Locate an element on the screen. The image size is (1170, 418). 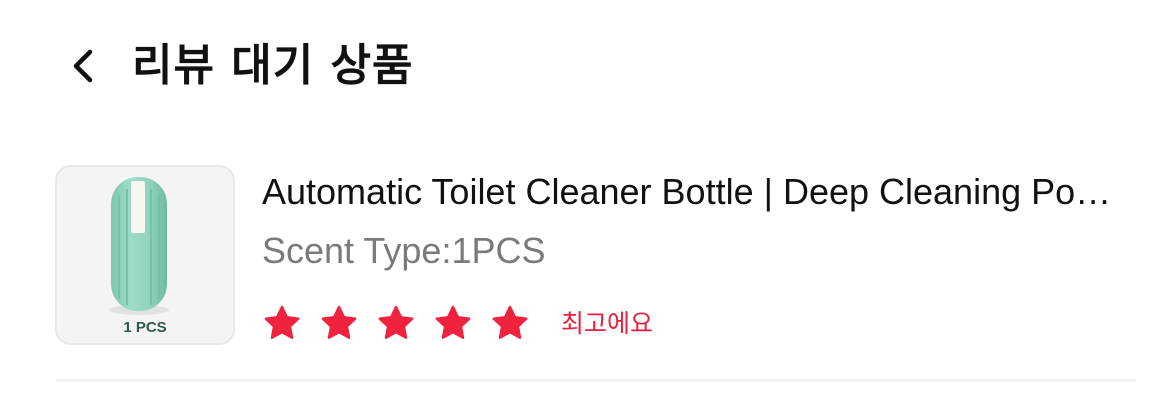
chevron-left-icon is located at coordinates (83, 66).